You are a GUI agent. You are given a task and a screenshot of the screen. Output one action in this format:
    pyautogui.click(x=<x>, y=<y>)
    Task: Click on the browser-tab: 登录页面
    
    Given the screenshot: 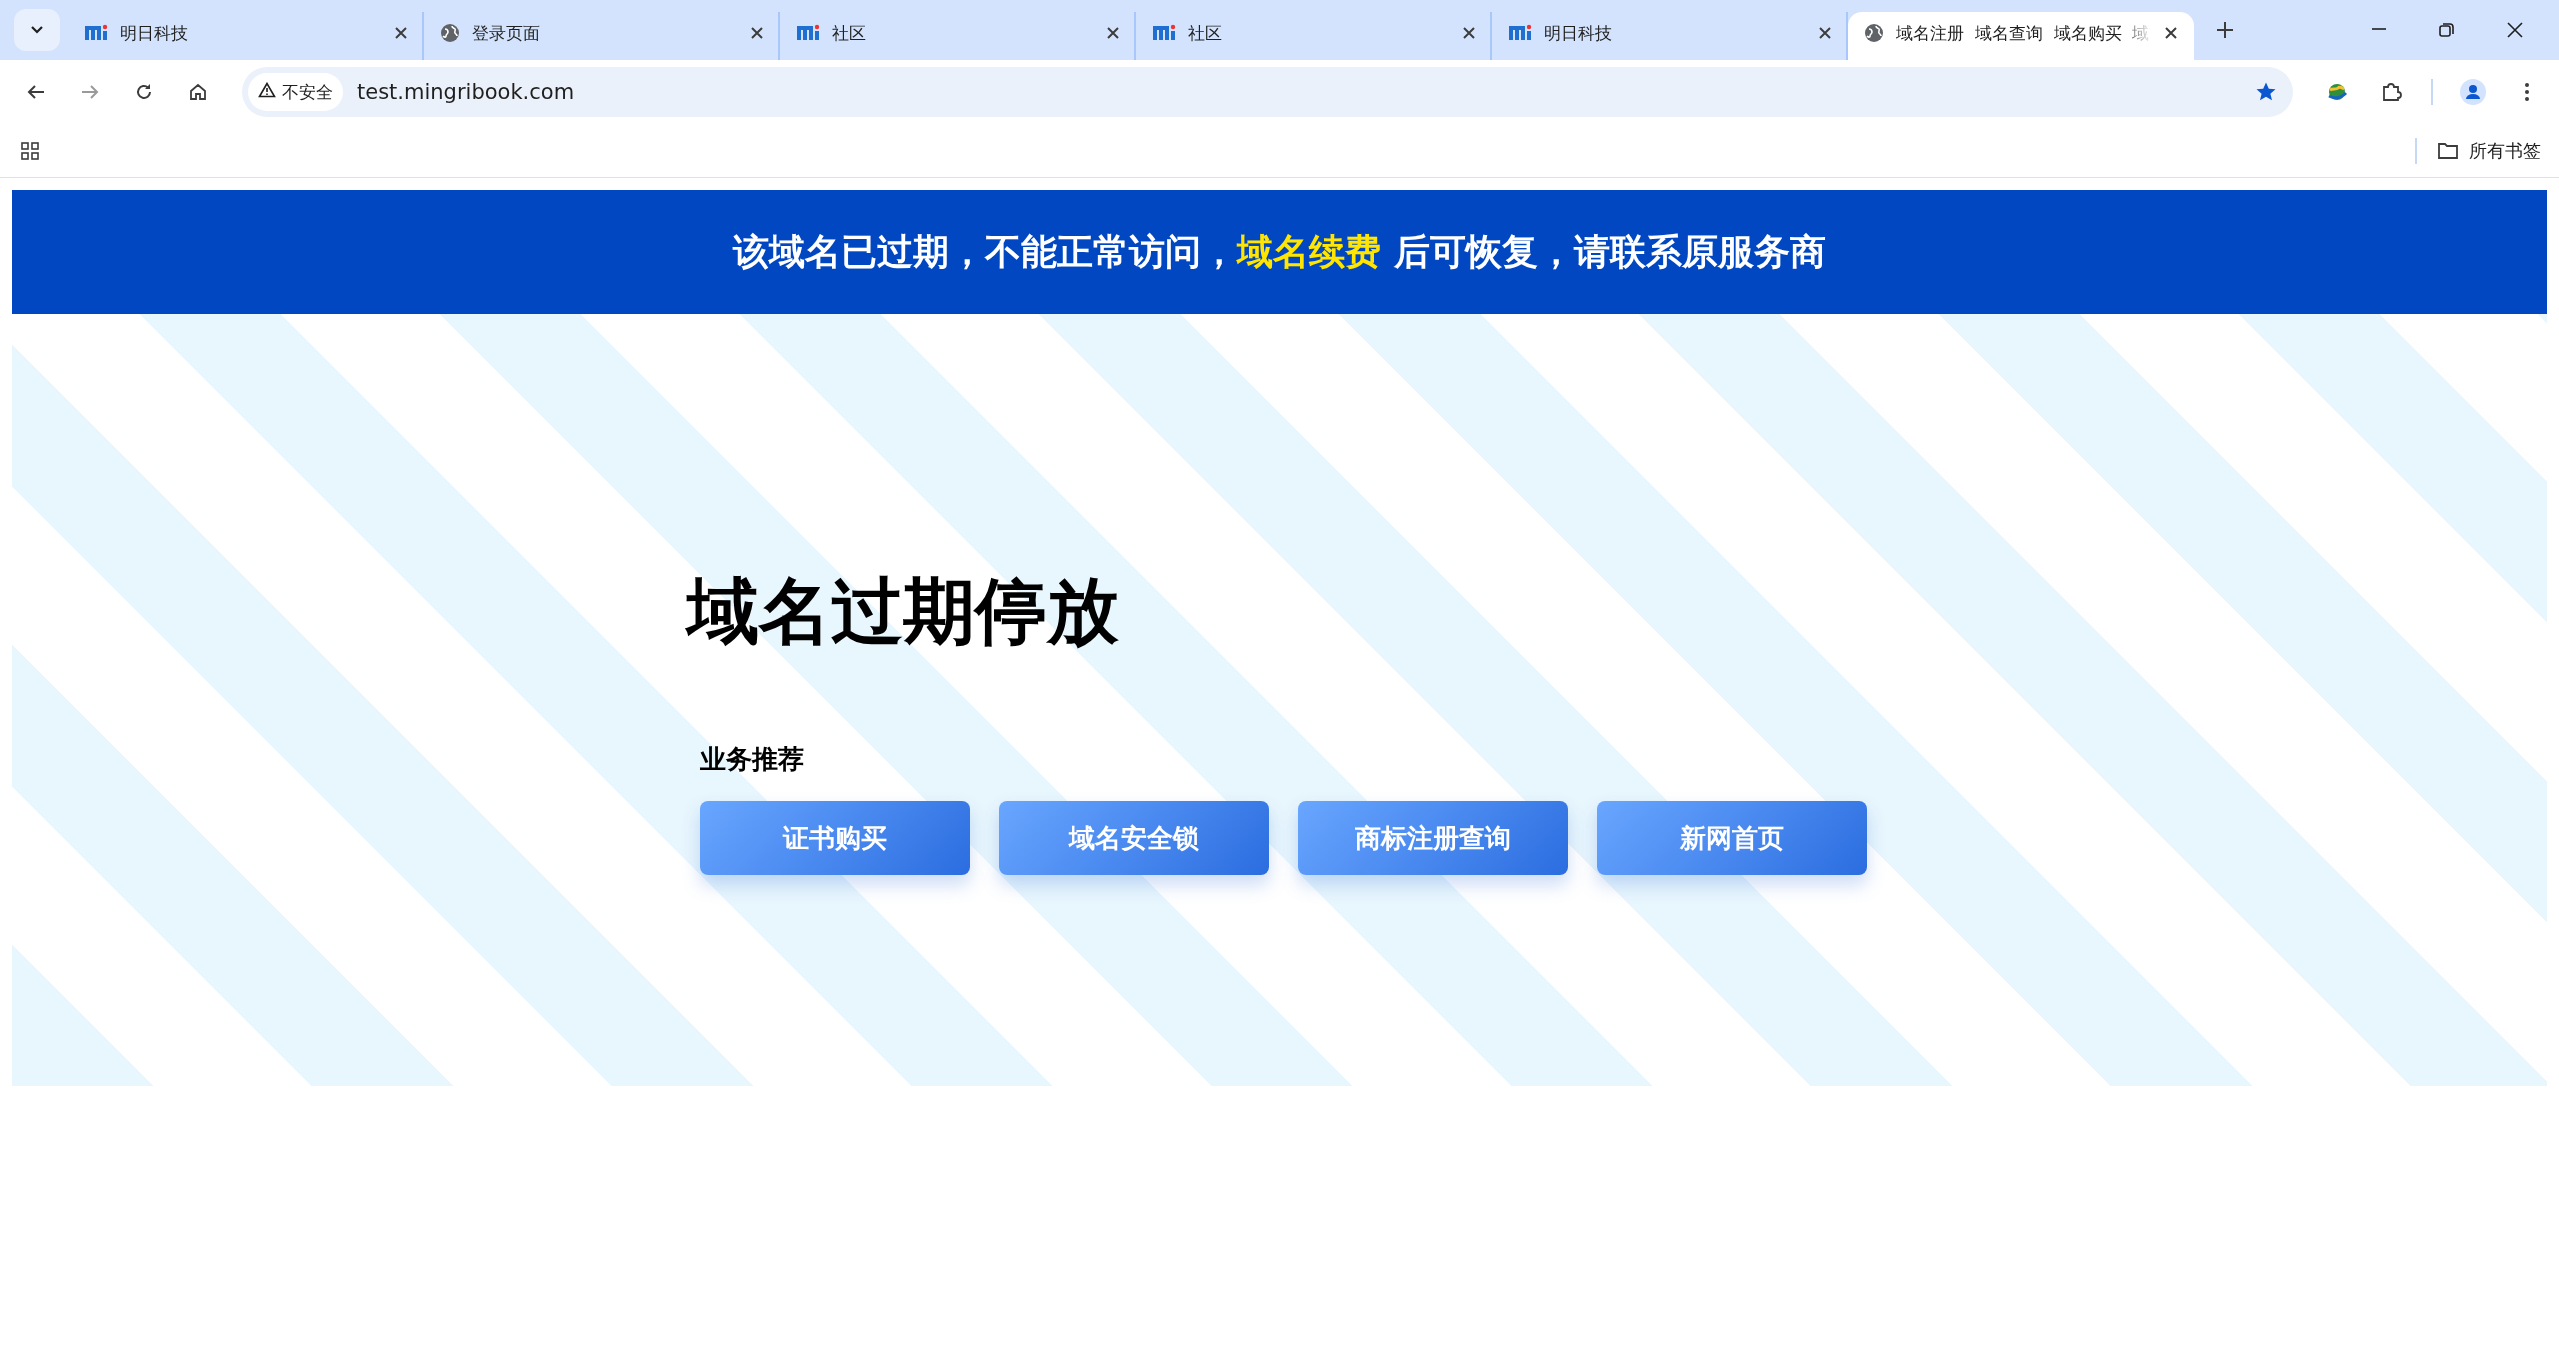 What is the action you would take?
    pyautogui.click(x=602, y=36)
    